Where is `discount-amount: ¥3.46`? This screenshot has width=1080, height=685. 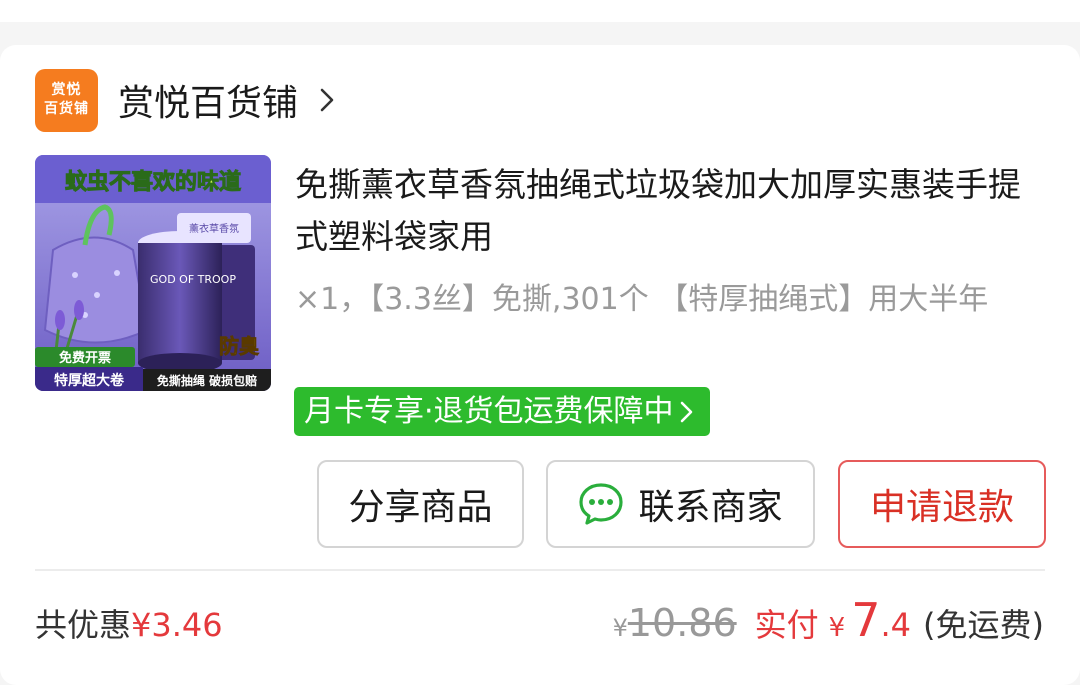
discount-amount: ¥3.46 is located at coordinates (177, 625).